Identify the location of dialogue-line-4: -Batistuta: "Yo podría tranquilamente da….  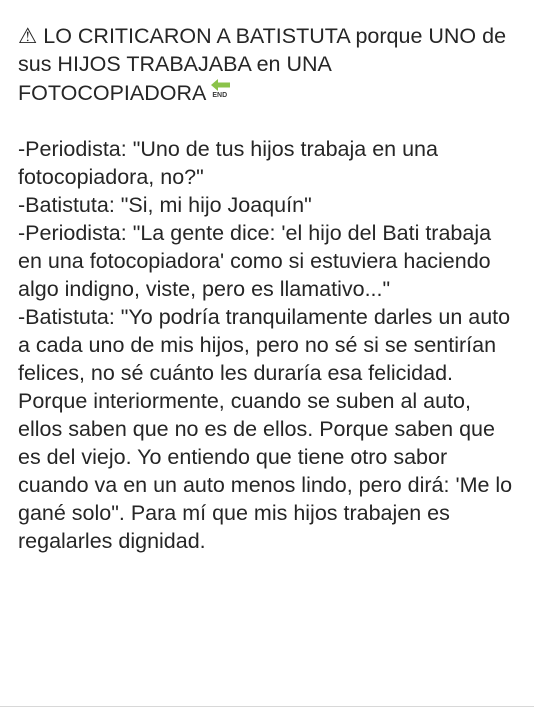
(264, 345).